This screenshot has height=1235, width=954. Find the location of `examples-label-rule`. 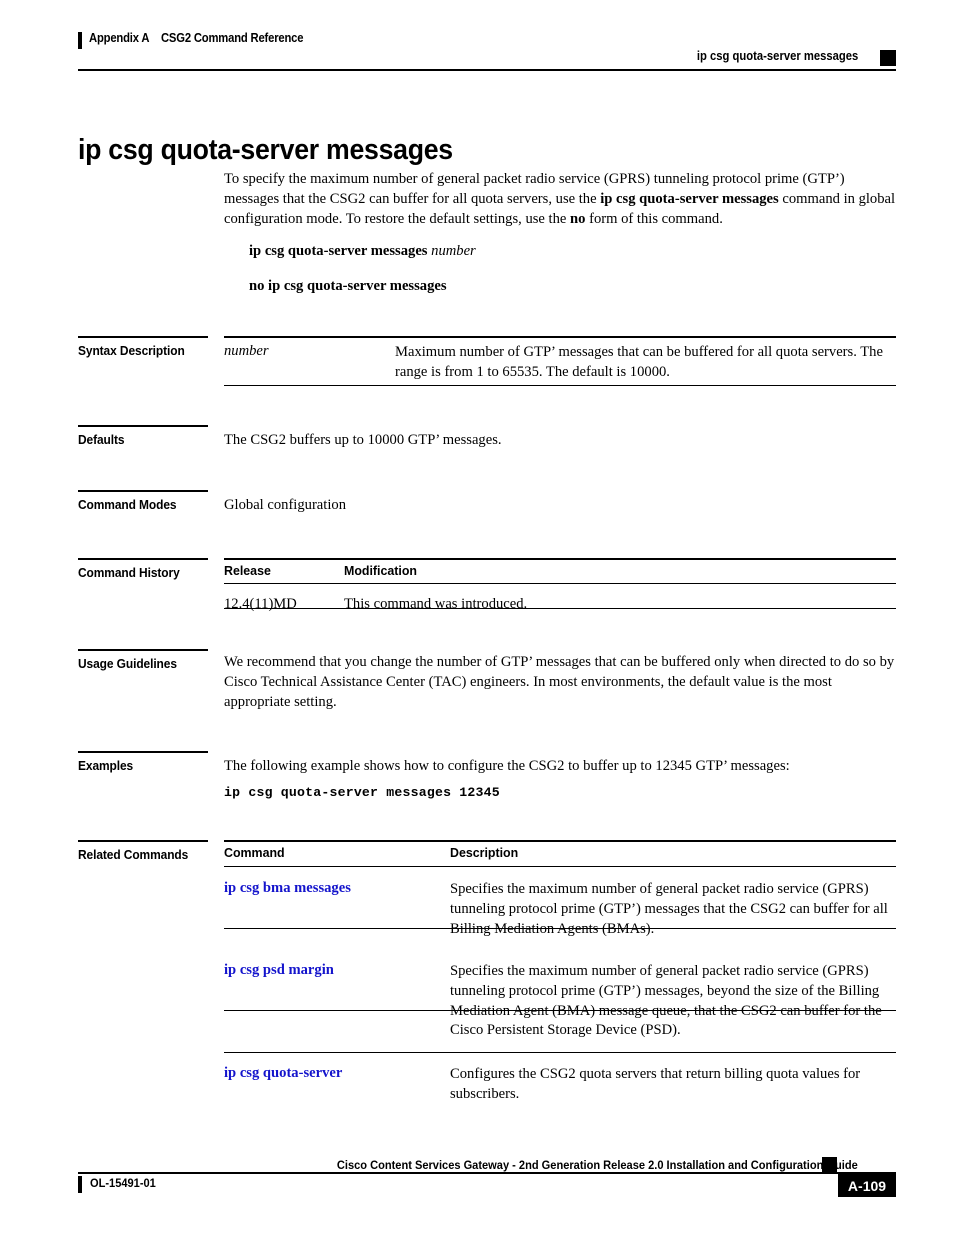

examples-label-rule is located at coordinates (143, 752).